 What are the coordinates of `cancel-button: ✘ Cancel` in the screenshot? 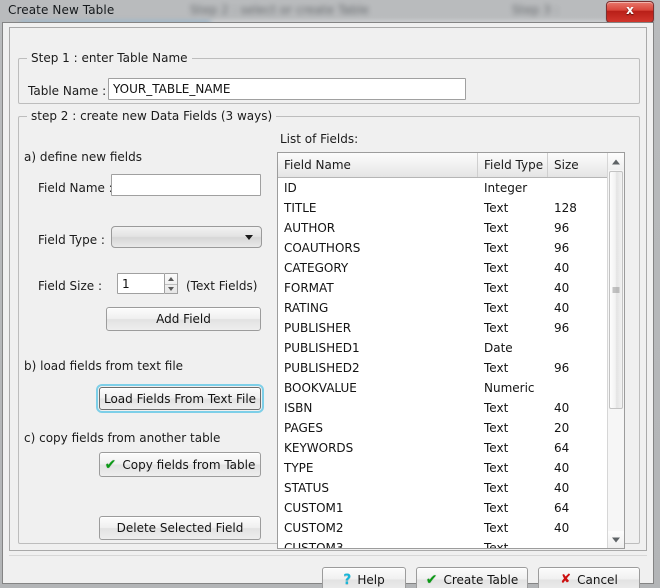 It's located at (589, 577).